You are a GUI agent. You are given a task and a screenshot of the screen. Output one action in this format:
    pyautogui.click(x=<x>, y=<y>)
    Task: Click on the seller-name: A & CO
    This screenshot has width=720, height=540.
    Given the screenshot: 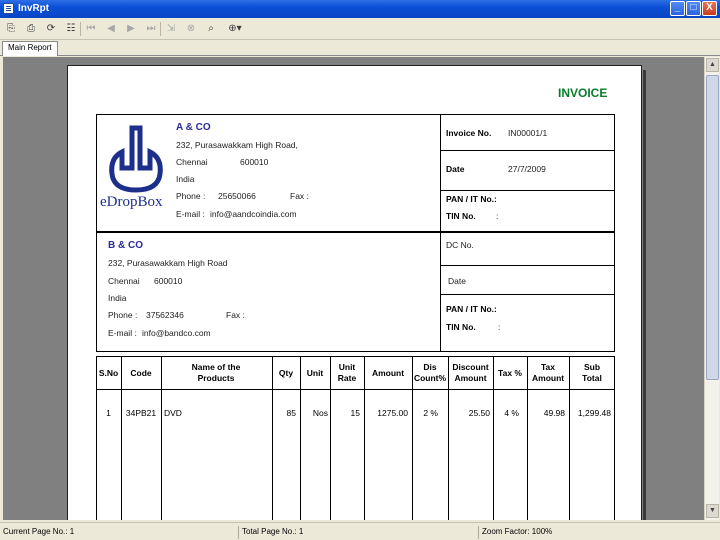 What is the action you would take?
    pyautogui.click(x=193, y=127)
    